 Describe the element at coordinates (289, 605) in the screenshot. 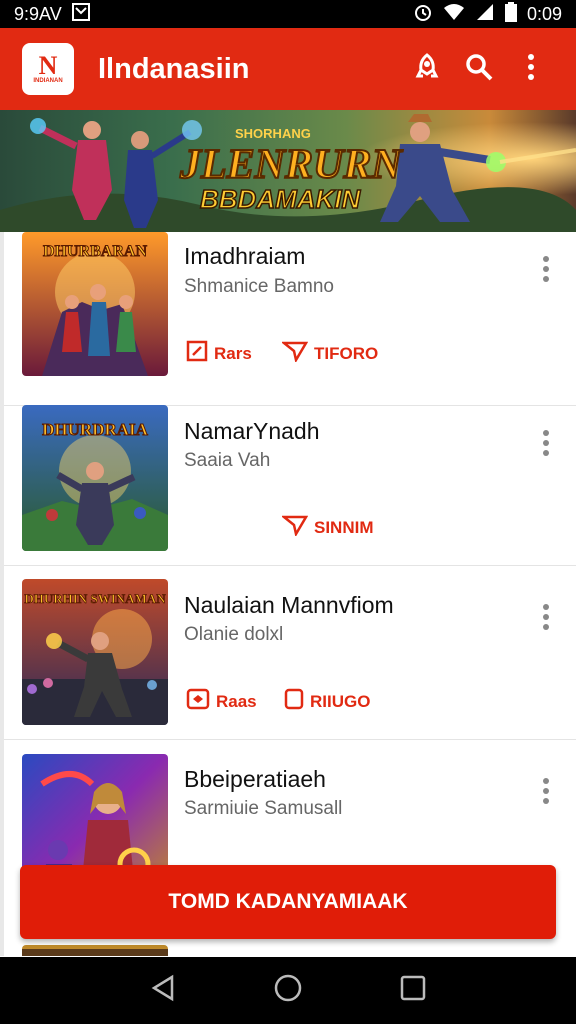

I see `item-title: Naulaian Mannvfiom` at that location.